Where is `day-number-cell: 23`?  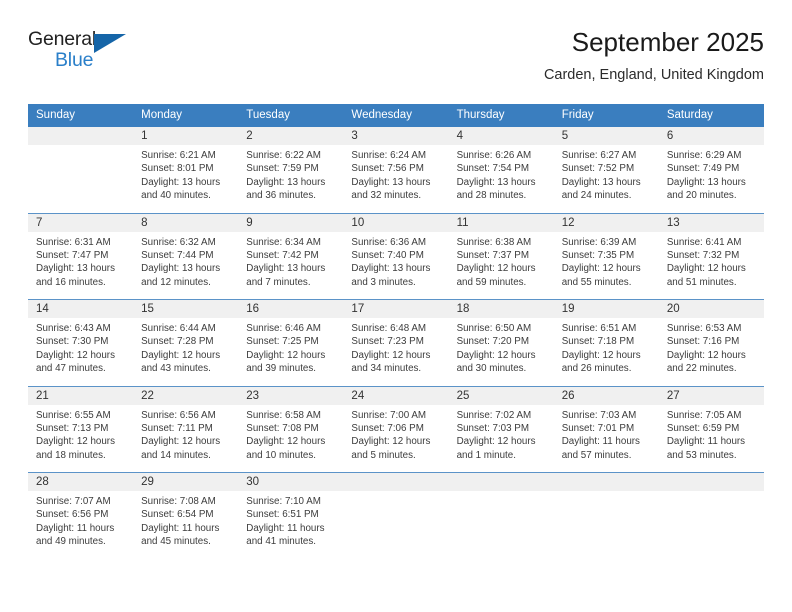
day-number-cell: 23 is located at coordinates (291, 395).